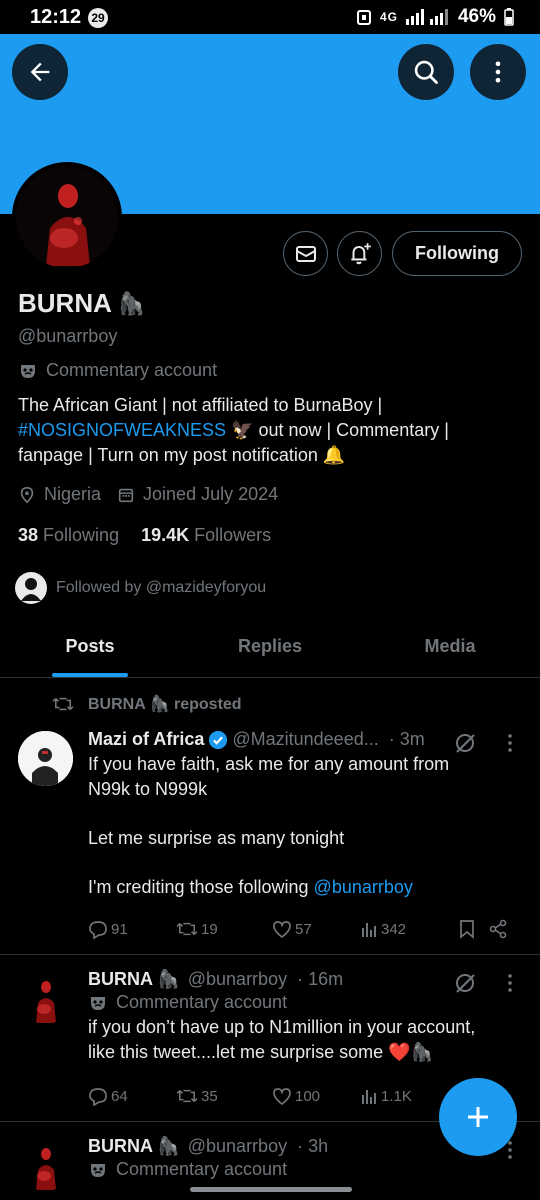 Image resolution: width=540 pixels, height=1200 pixels. I want to click on notify-button, so click(359, 253).